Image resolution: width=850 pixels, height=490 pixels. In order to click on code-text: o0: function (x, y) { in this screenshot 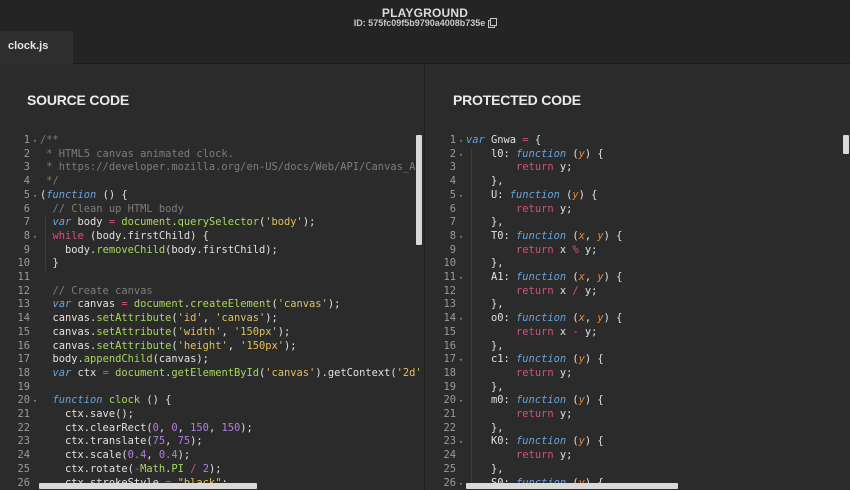, I will do `click(544, 318)`.